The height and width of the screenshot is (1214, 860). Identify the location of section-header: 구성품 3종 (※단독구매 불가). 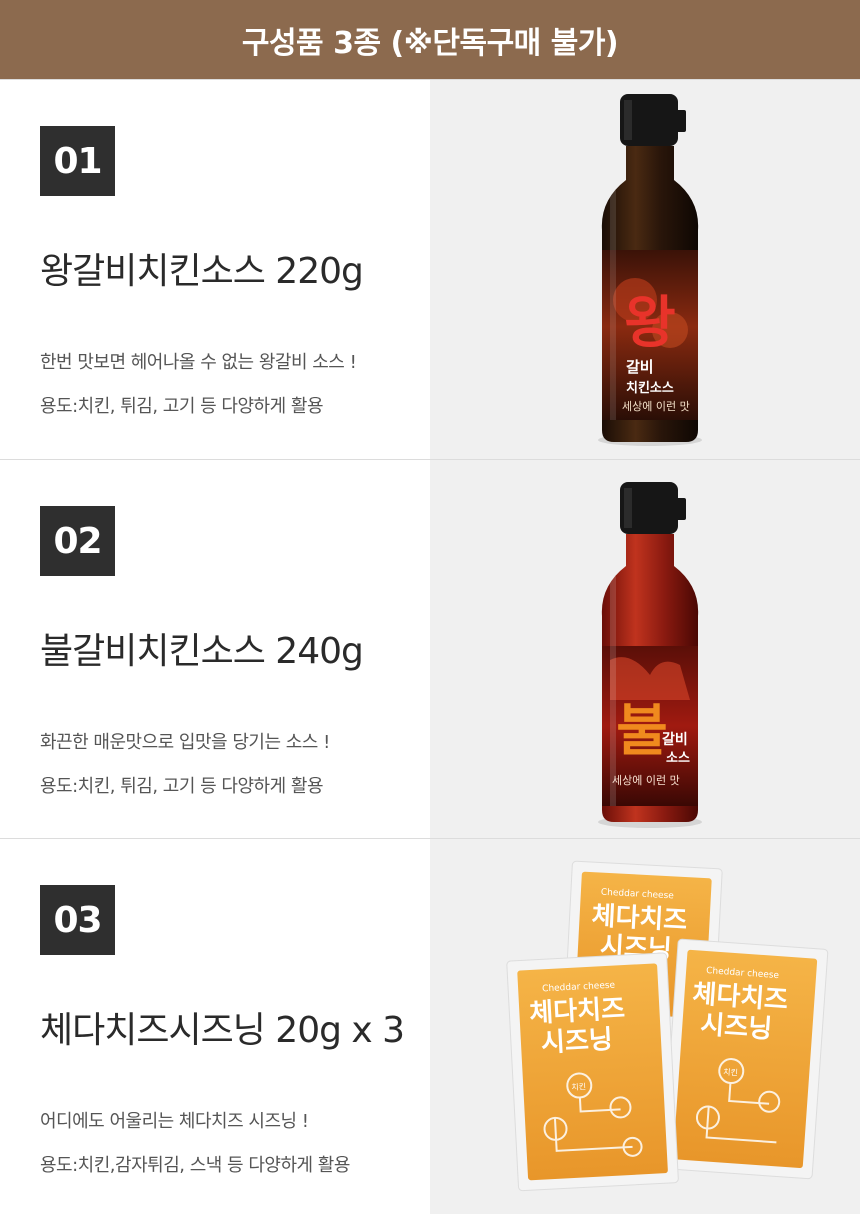
(430, 39).